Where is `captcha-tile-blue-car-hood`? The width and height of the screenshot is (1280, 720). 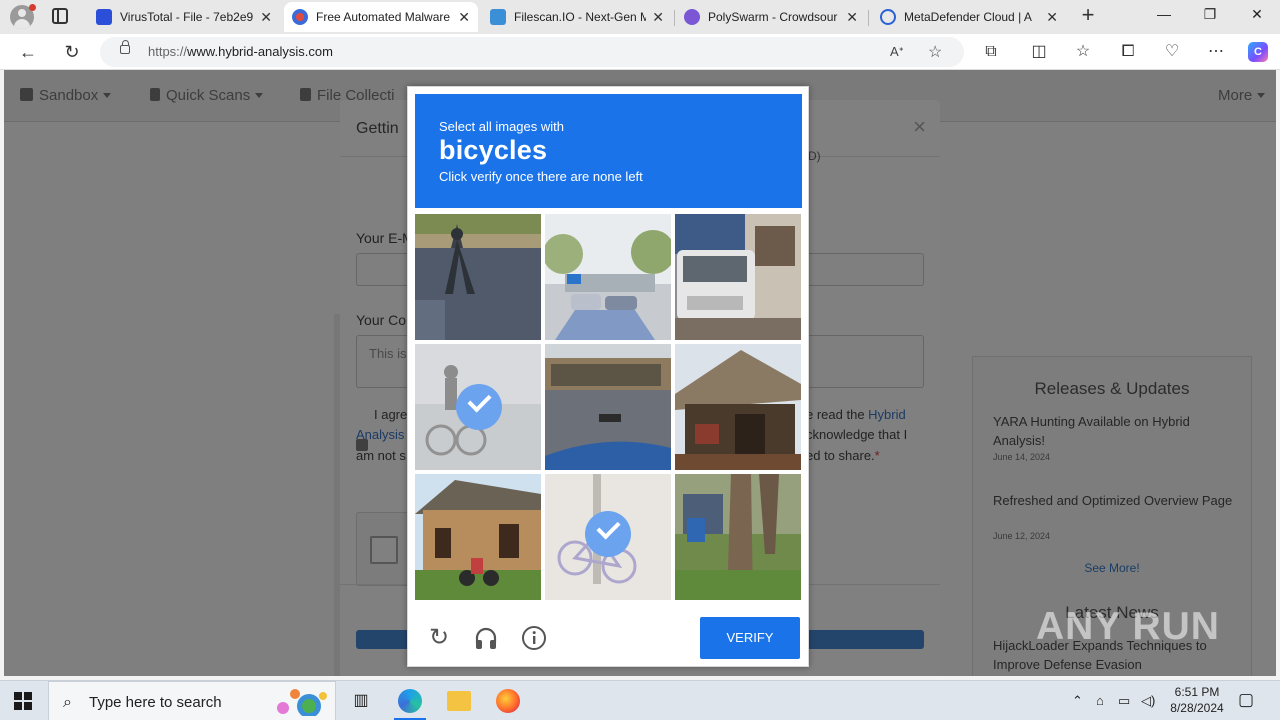
captcha-tile-blue-car-hood is located at coordinates (608, 407).